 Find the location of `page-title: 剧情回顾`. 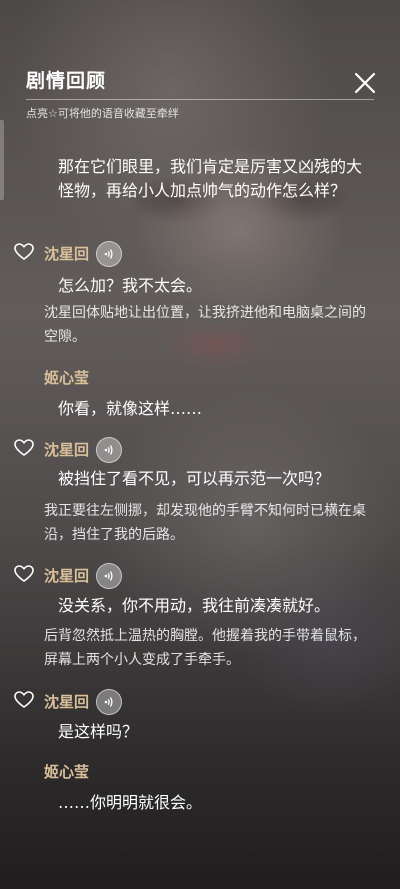

page-title: 剧情回顾 is located at coordinates (66, 81).